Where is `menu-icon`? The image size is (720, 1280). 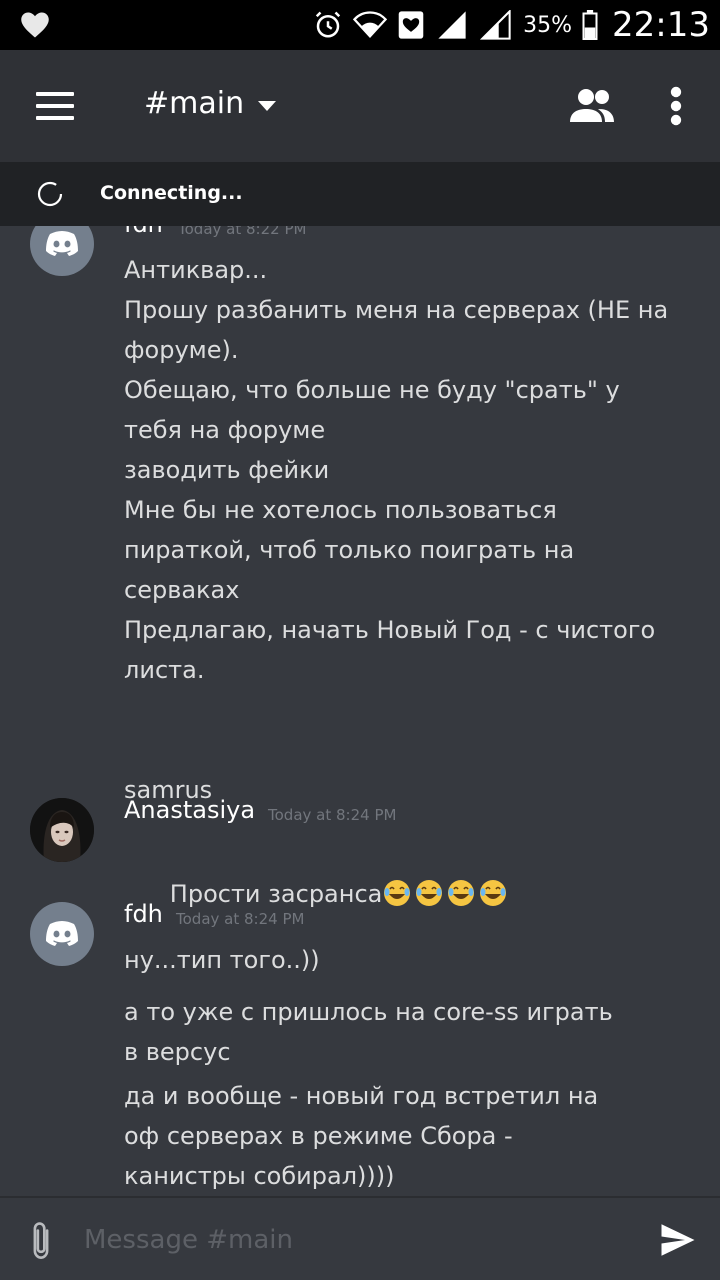
menu-icon is located at coordinates (56, 106).